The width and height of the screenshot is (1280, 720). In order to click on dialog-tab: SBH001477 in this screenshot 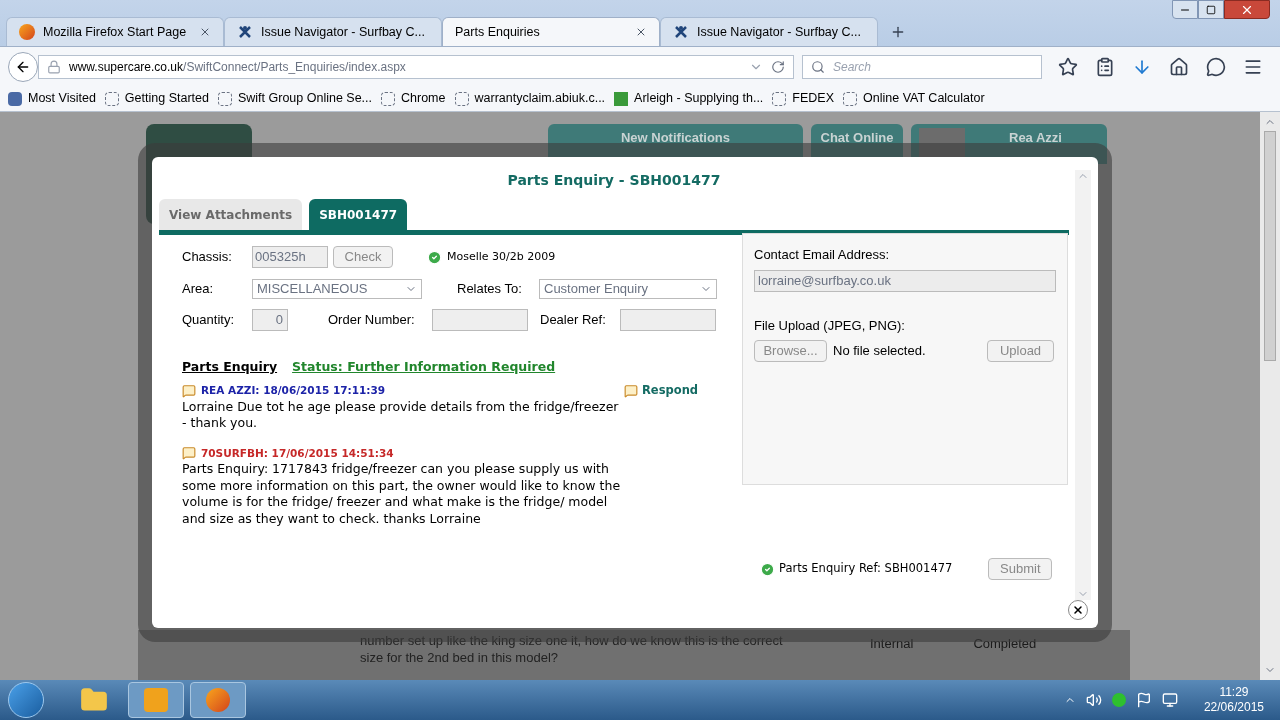, I will do `click(358, 214)`.